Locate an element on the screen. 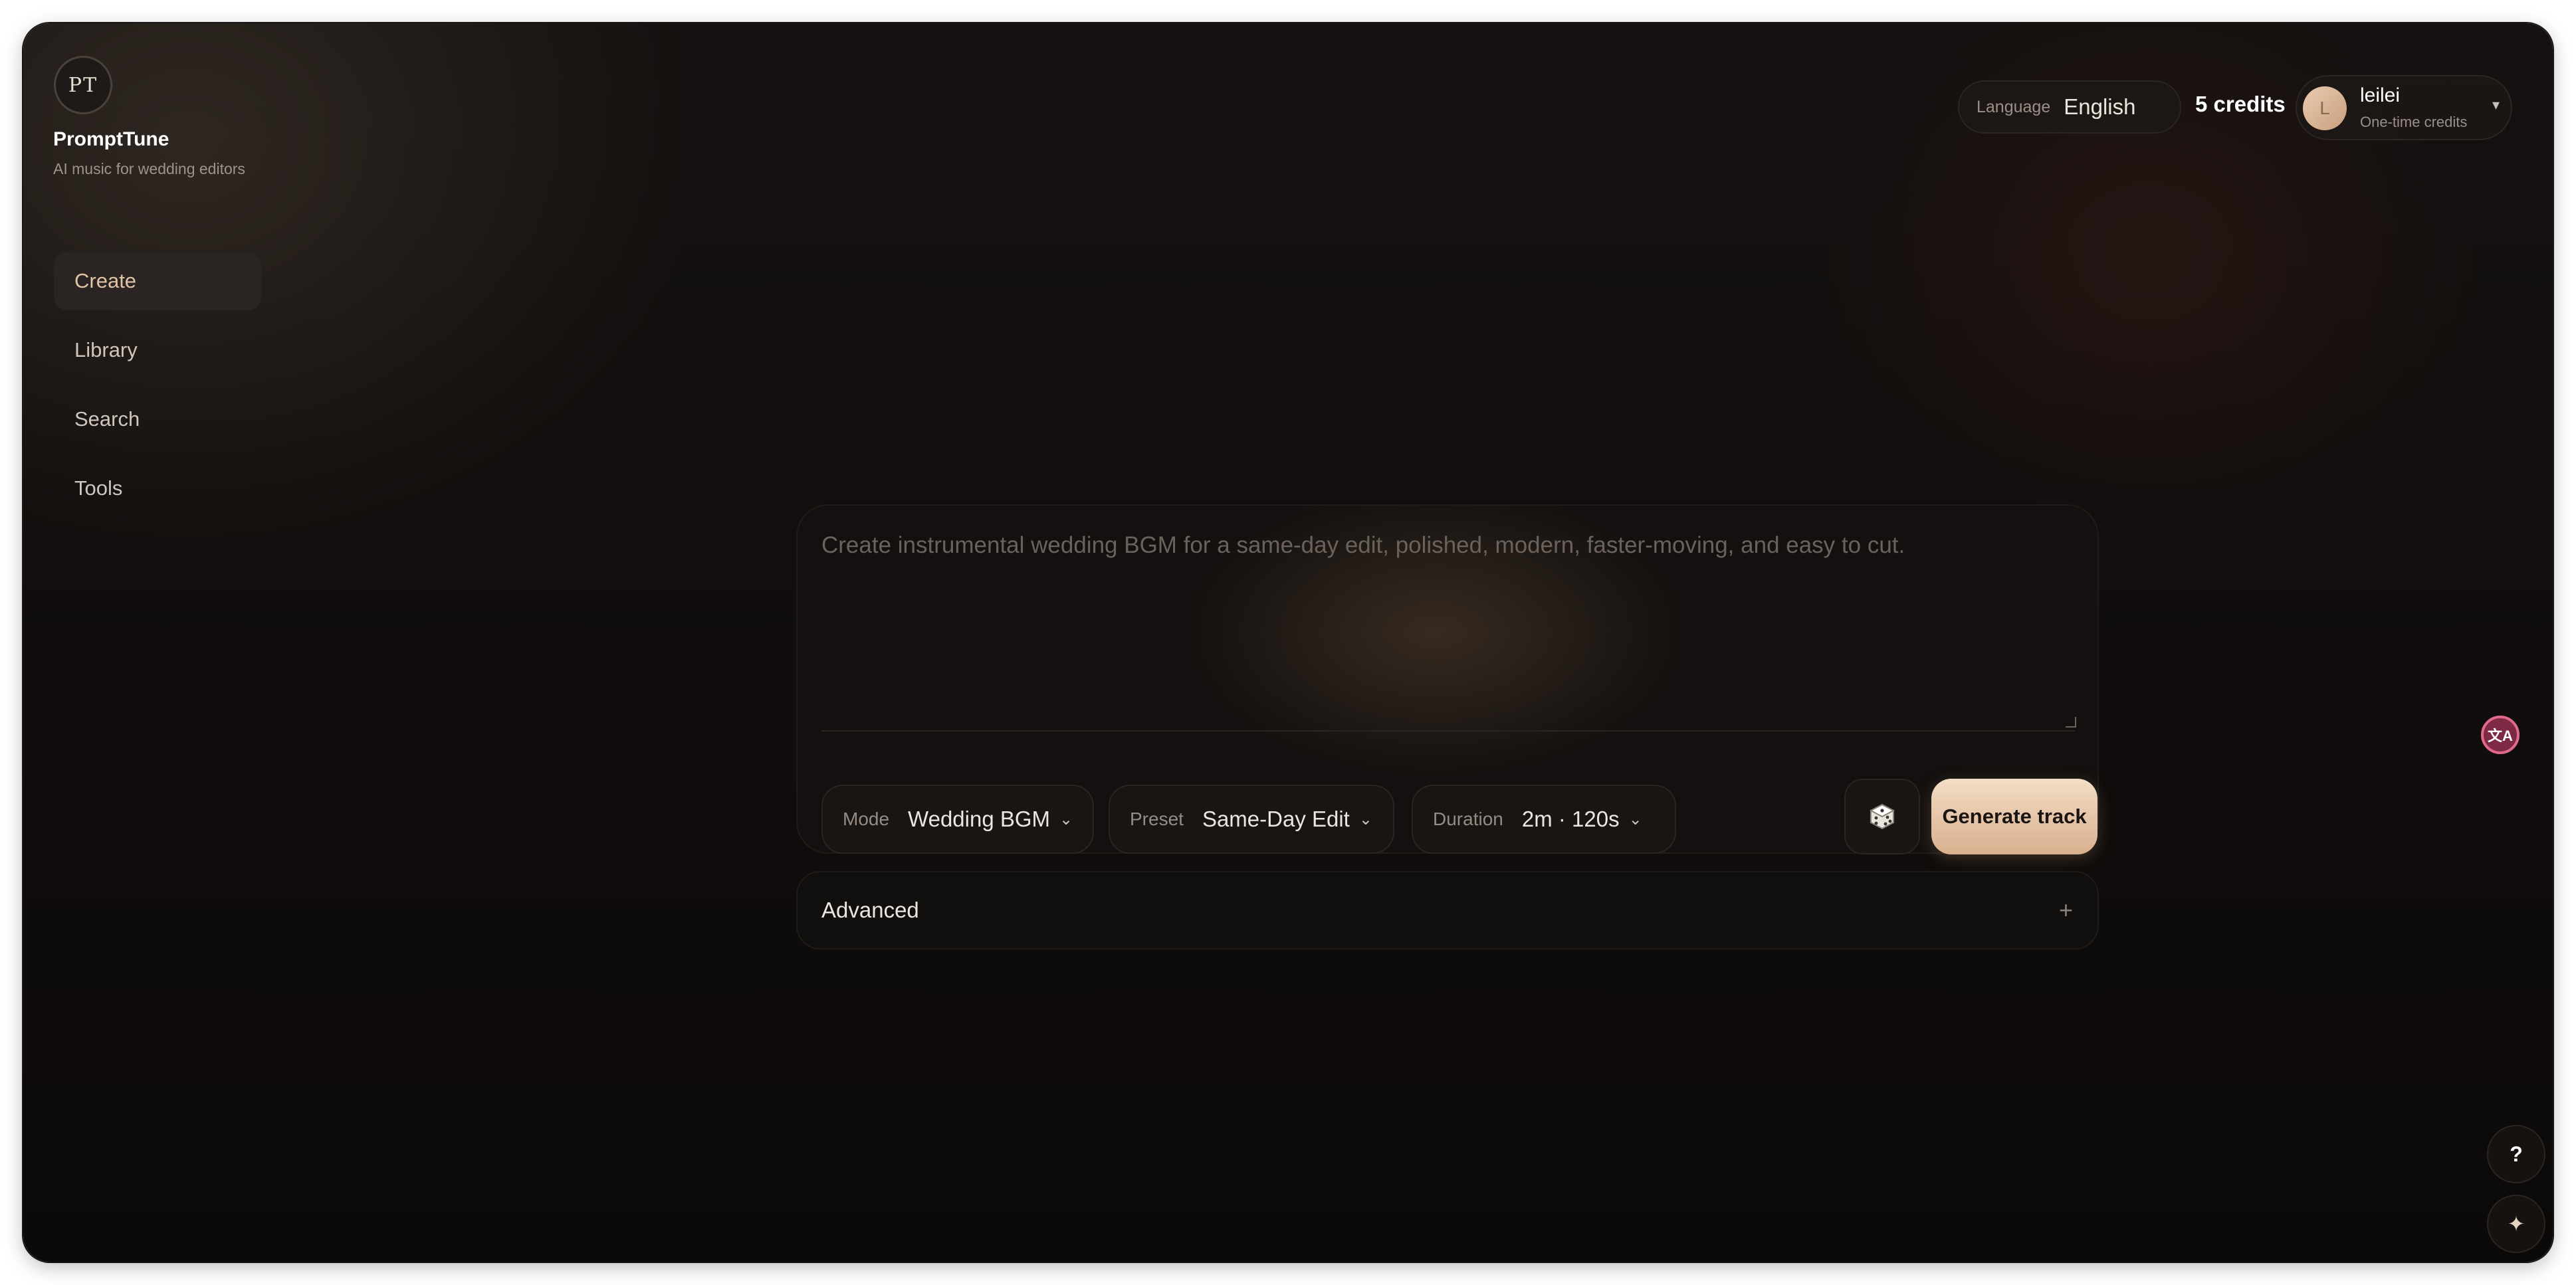 The image size is (2576, 1285). advanced-section-toggle: Advanced + is located at coordinates (1447, 910).